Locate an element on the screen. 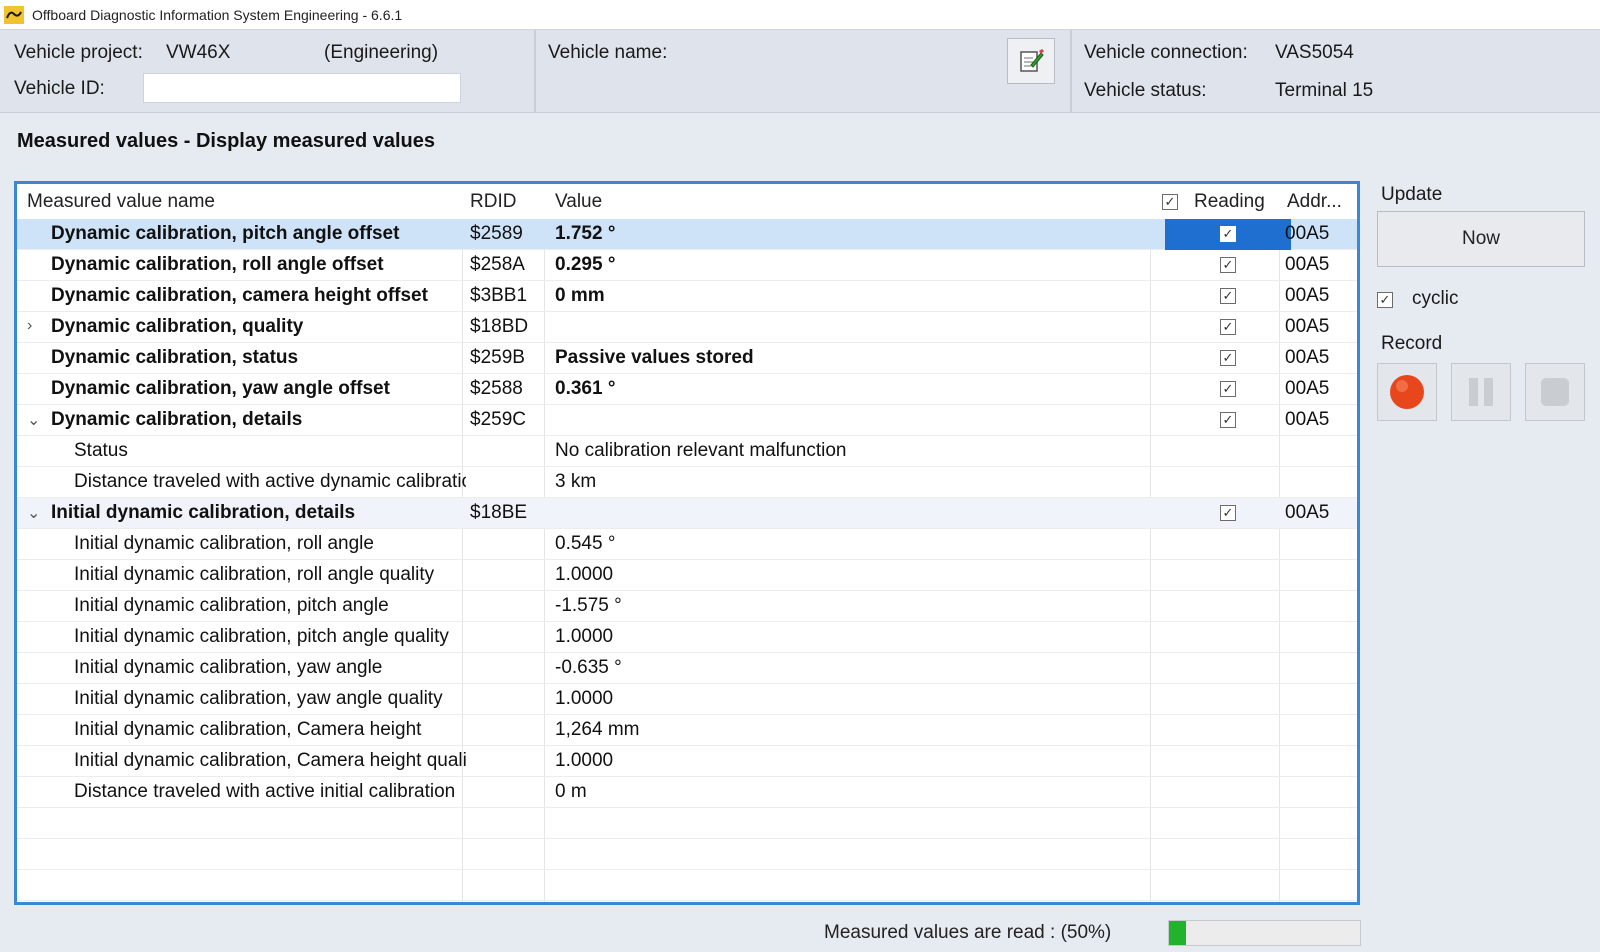 The width and height of the screenshot is (1600, 952). cell-rdid: $258A is located at coordinates (497, 264).